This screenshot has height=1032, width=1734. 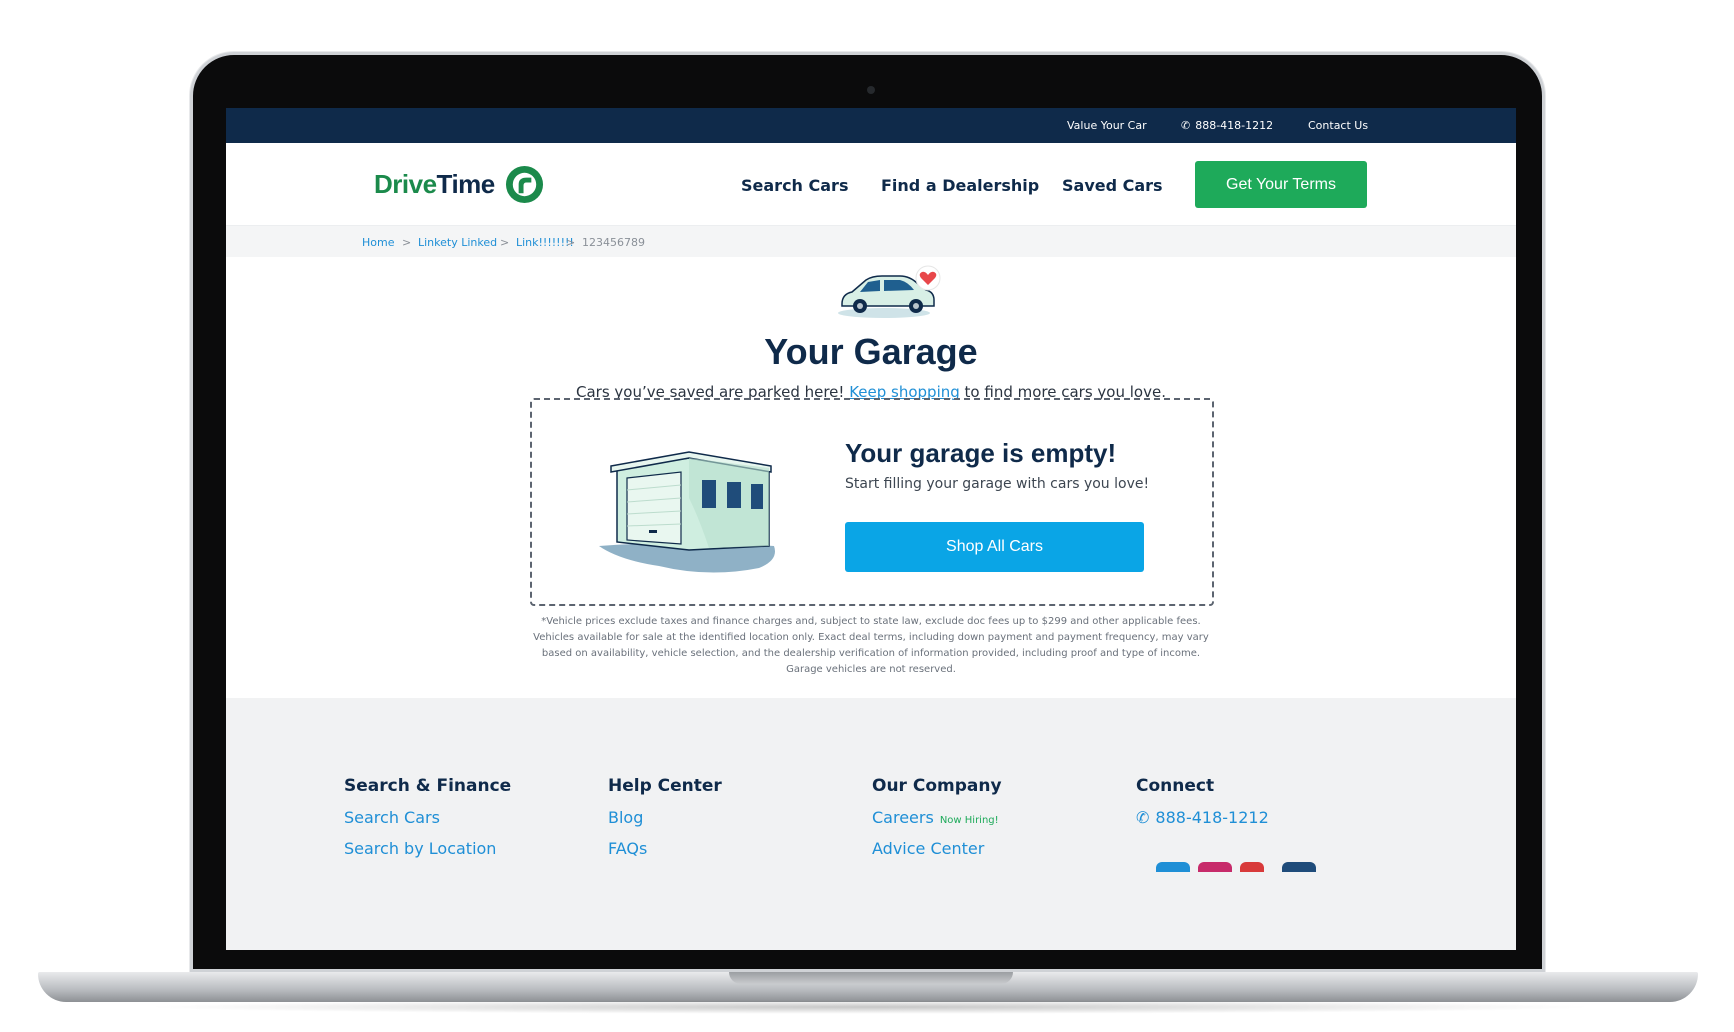 What do you see at coordinates (871, 125) in the screenshot?
I see `utility-bar: Value Your Car ✆ 888-418-1212 Contact Us` at bounding box center [871, 125].